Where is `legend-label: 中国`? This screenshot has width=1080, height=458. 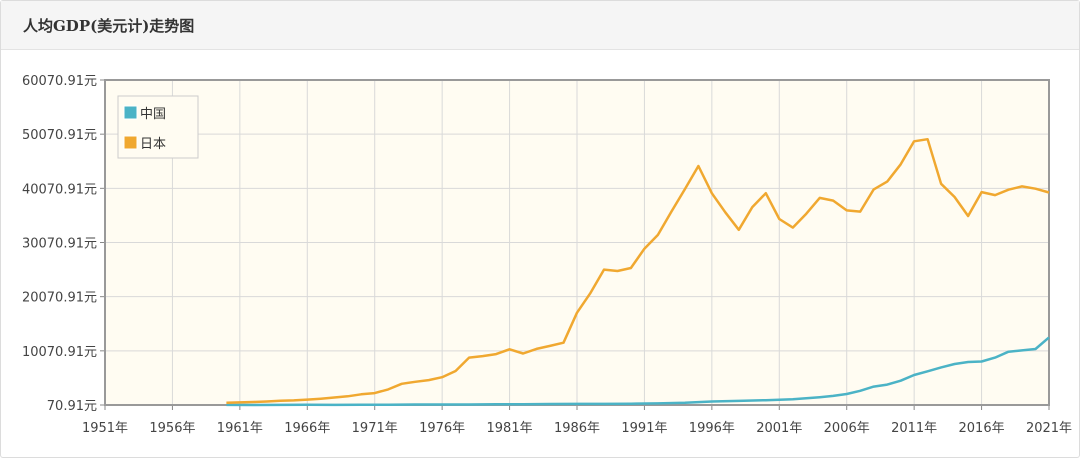
legend-label: 中国 is located at coordinates (153, 114).